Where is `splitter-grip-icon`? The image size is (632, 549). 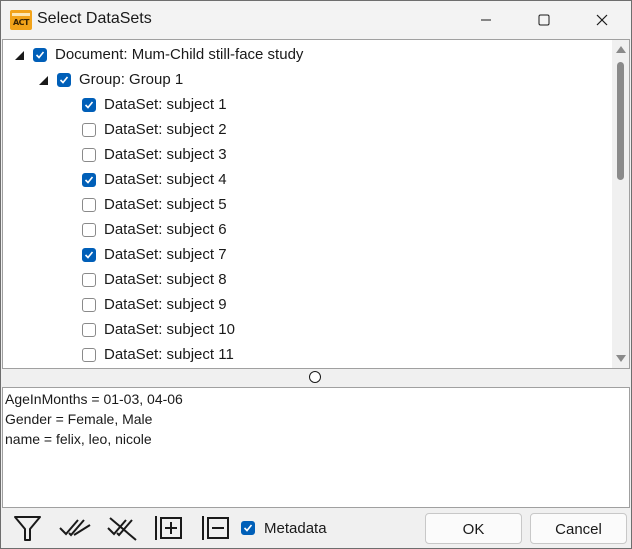 splitter-grip-icon is located at coordinates (315, 377).